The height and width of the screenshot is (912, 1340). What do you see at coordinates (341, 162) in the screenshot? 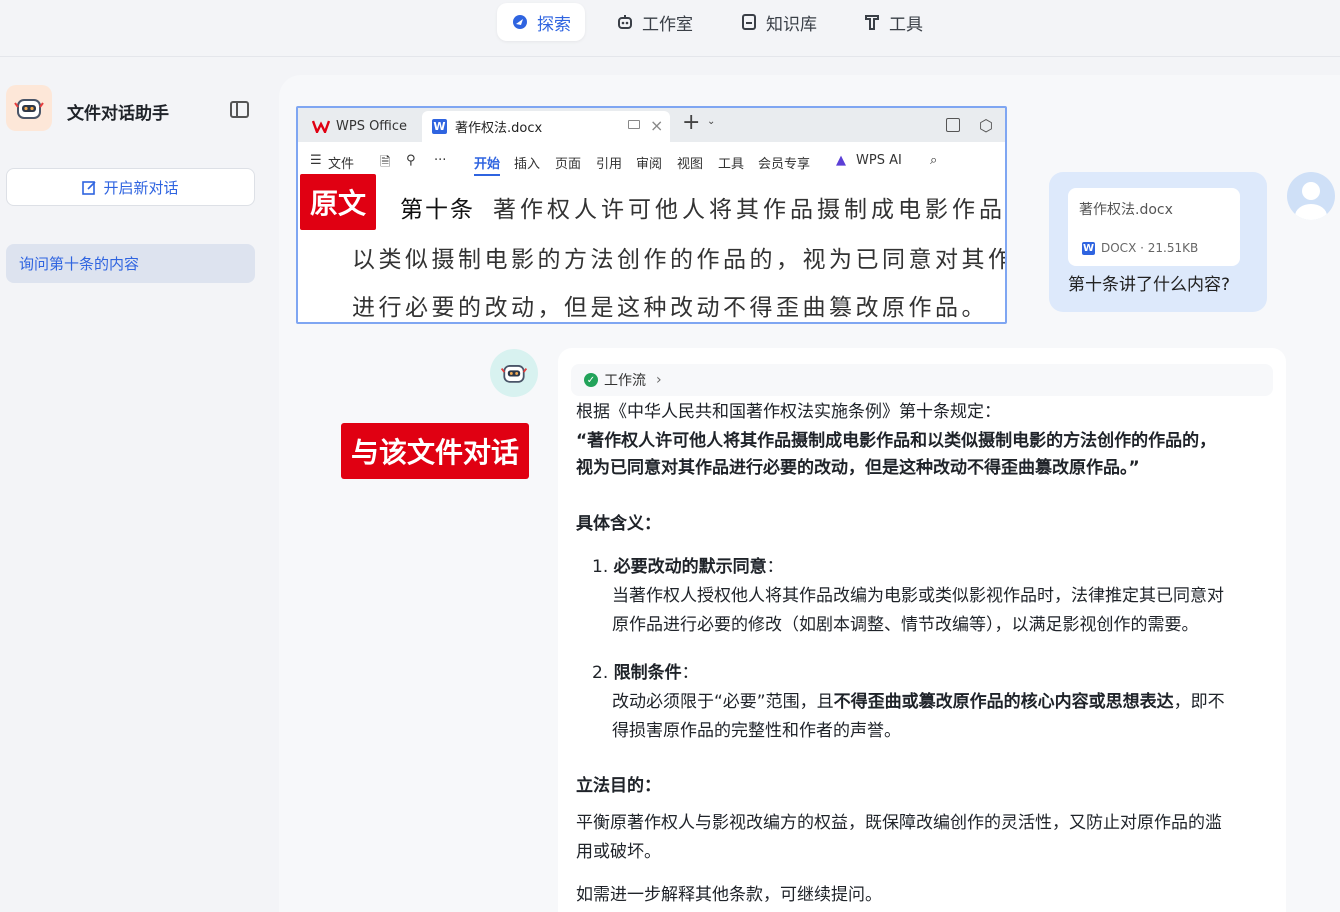
I see `toolbar-file: 文件` at bounding box center [341, 162].